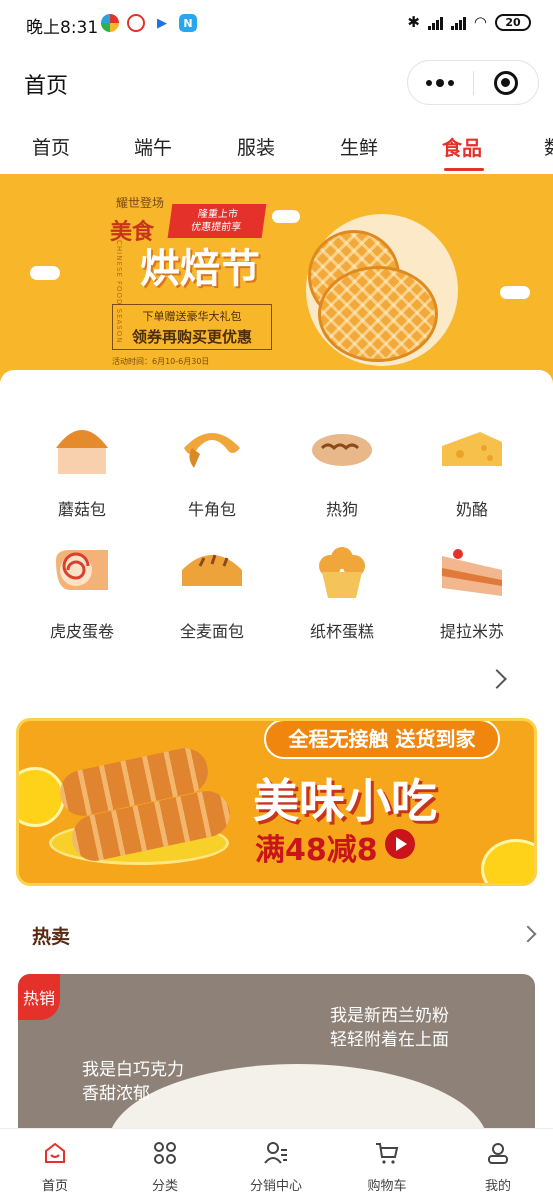 The width and height of the screenshot is (553, 1200). I want to click on hotdog-bread-icon, so click(342, 450).